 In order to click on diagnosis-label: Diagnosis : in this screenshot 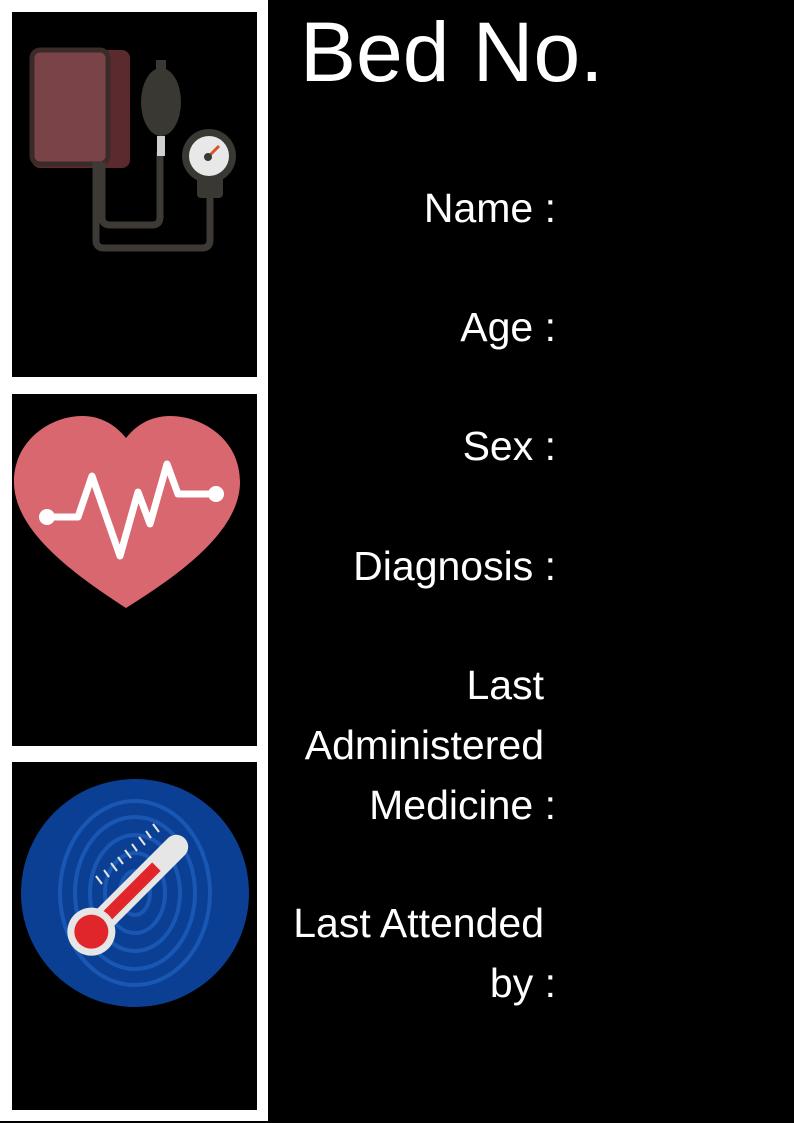, I will do `click(454, 566)`.